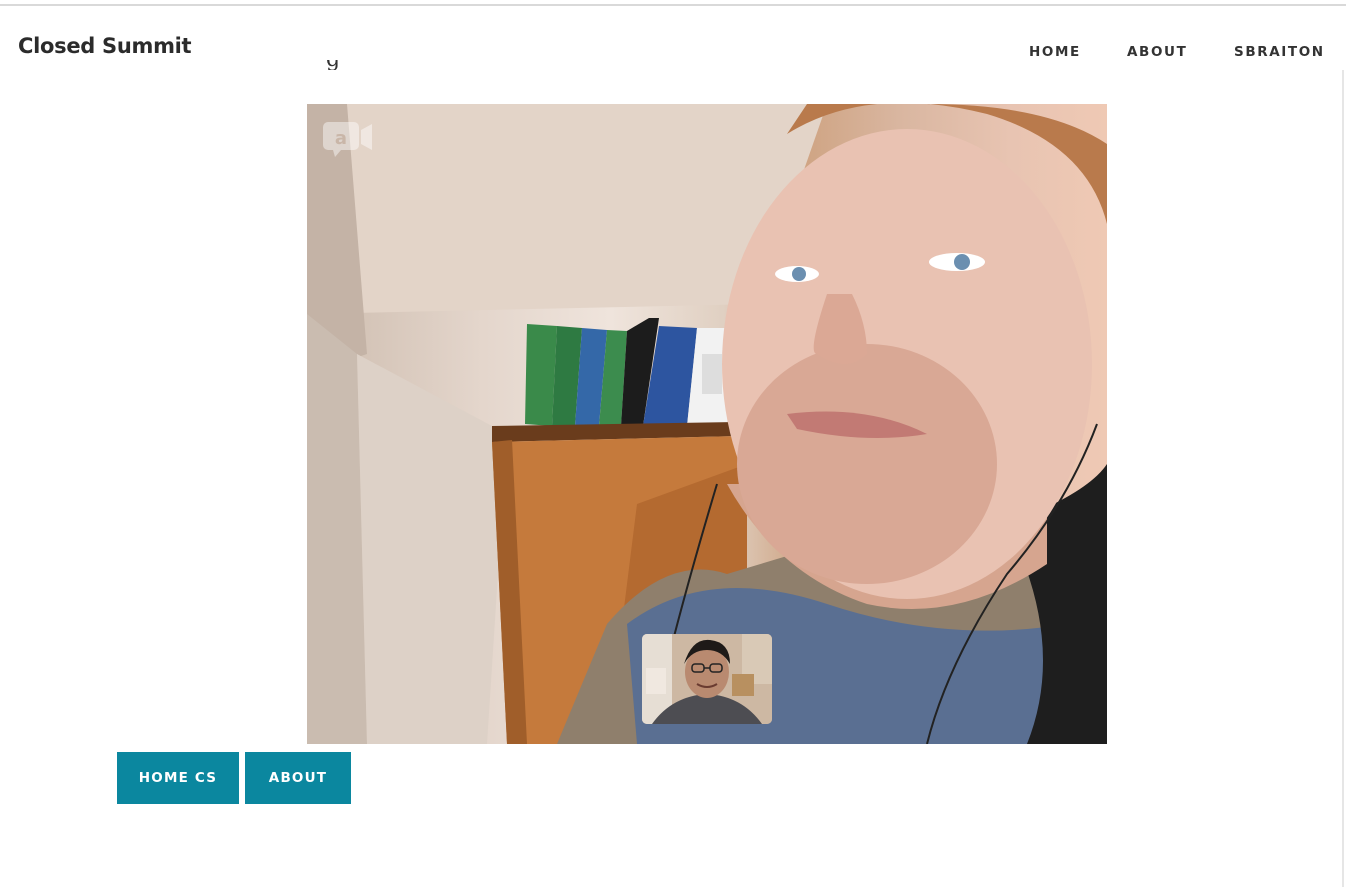  What do you see at coordinates (1343, 478) in the screenshot?
I see `right-divider` at bounding box center [1343, 478].